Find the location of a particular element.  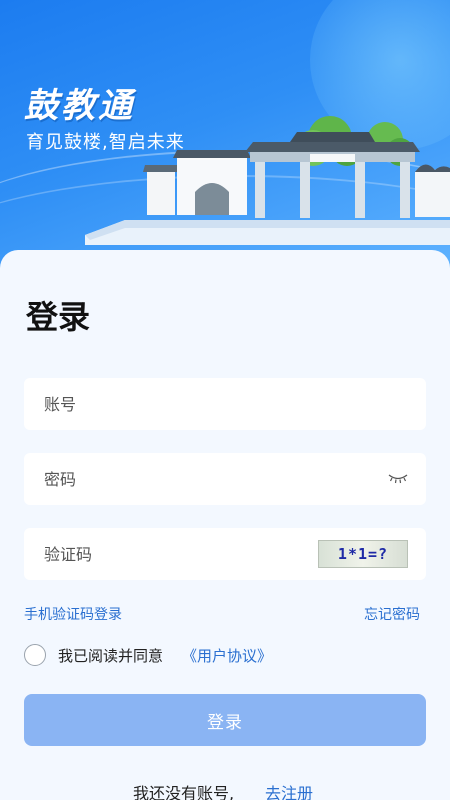

user-agreement-link: 《用户协议》 is located at coordinates (227, 655).